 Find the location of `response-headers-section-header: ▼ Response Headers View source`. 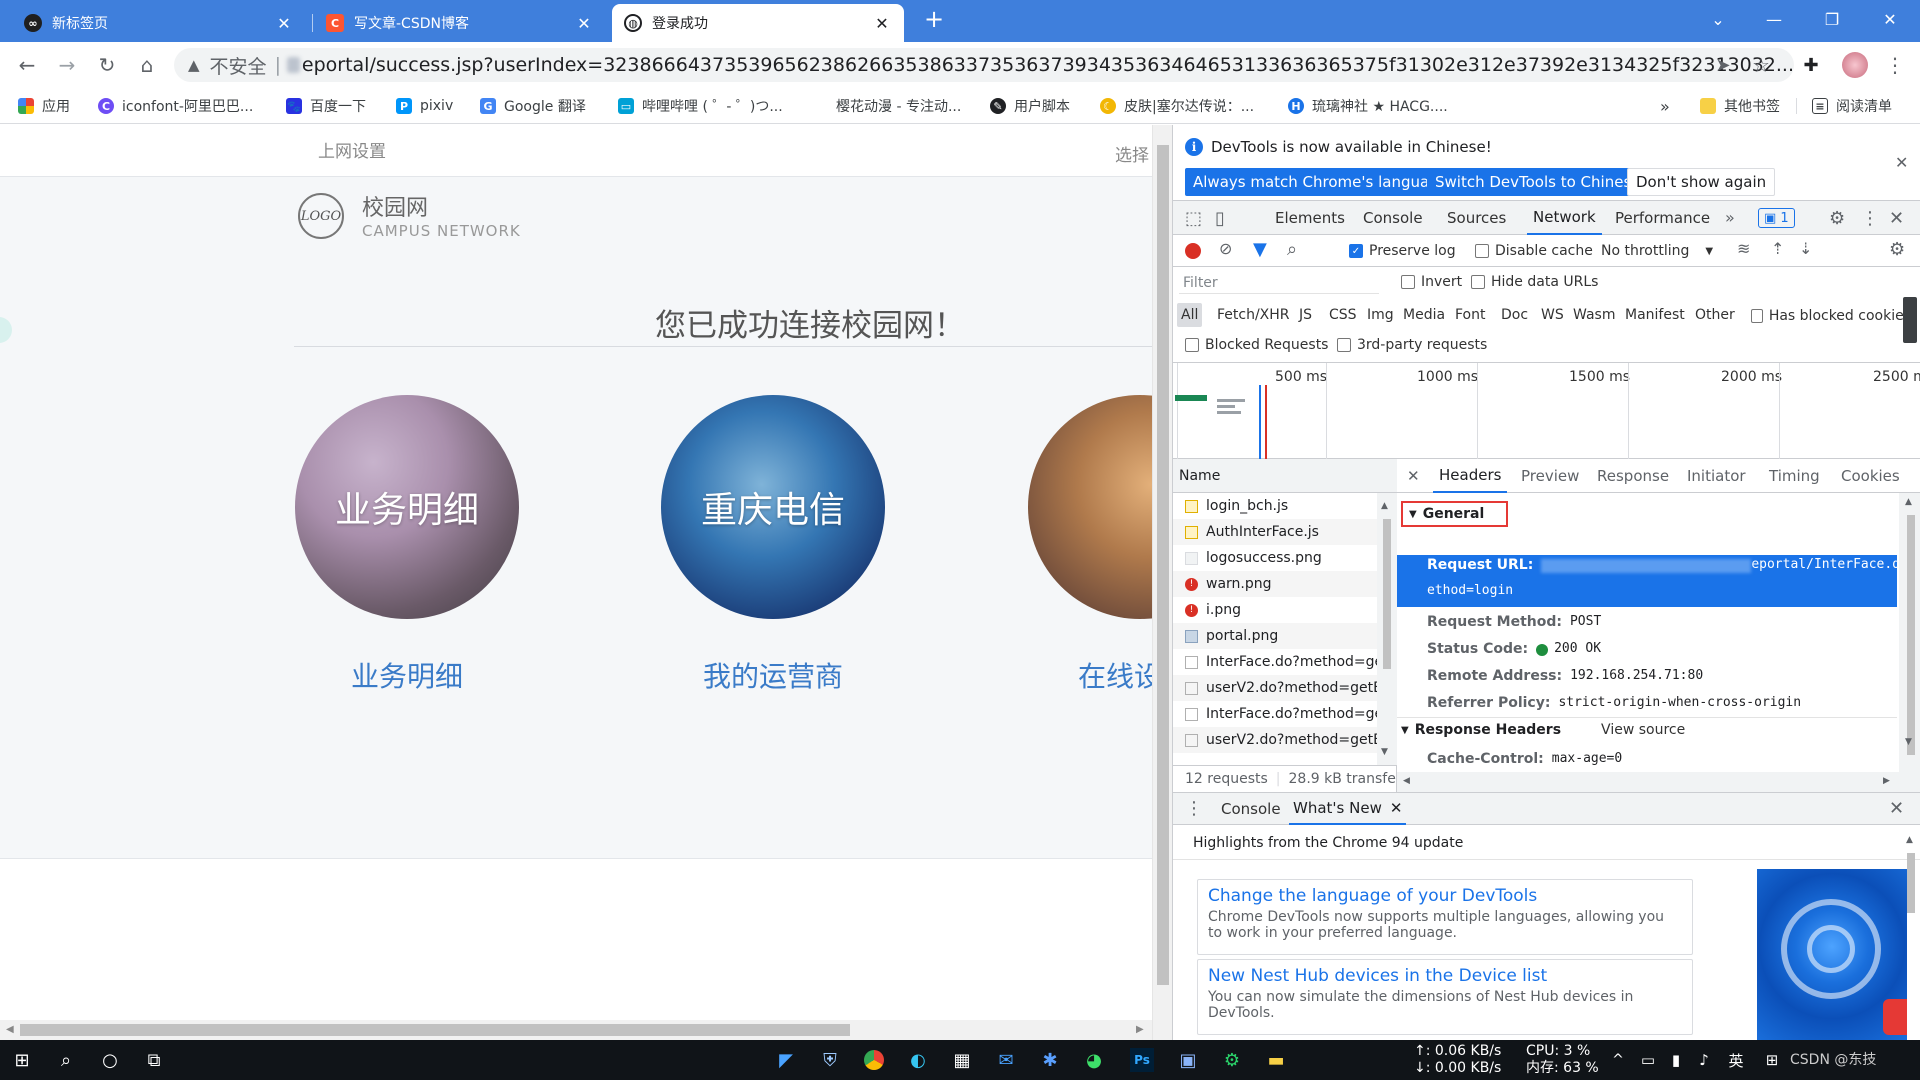

response-headers-section-header: ▼ Response Headers View source is located at coordinates (1543, 730).